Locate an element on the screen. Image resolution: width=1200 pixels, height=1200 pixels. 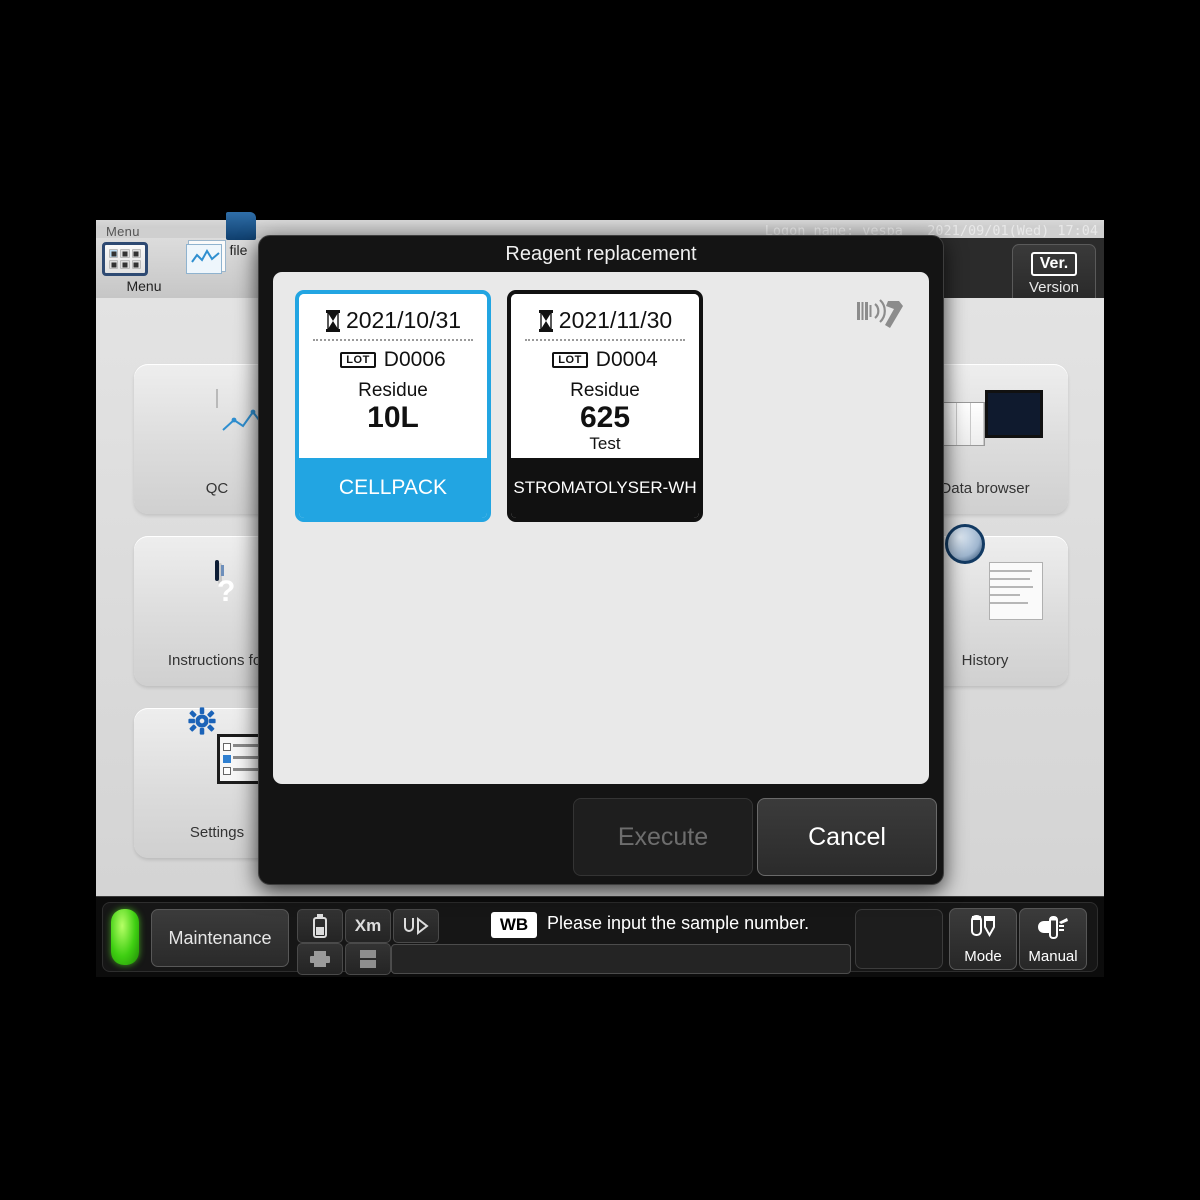
reagent-expiry-row: 2021/10/31 is located at coordinates (393, 320).